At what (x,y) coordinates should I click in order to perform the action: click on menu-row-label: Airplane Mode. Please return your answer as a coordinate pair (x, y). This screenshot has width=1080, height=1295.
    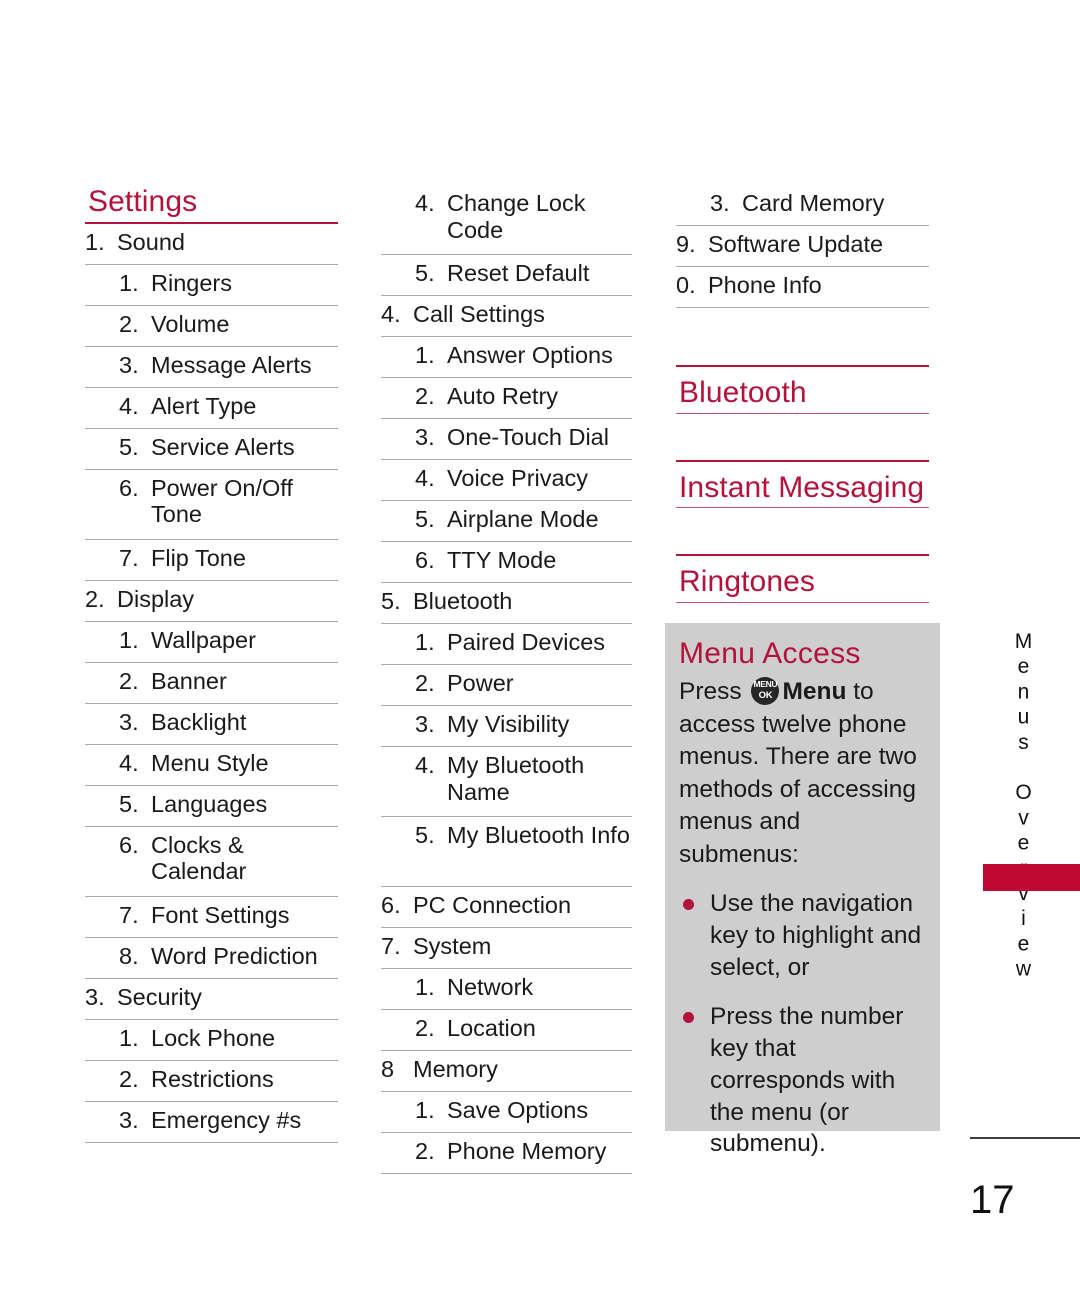
    Looking at the image, I should click on (523, 519).